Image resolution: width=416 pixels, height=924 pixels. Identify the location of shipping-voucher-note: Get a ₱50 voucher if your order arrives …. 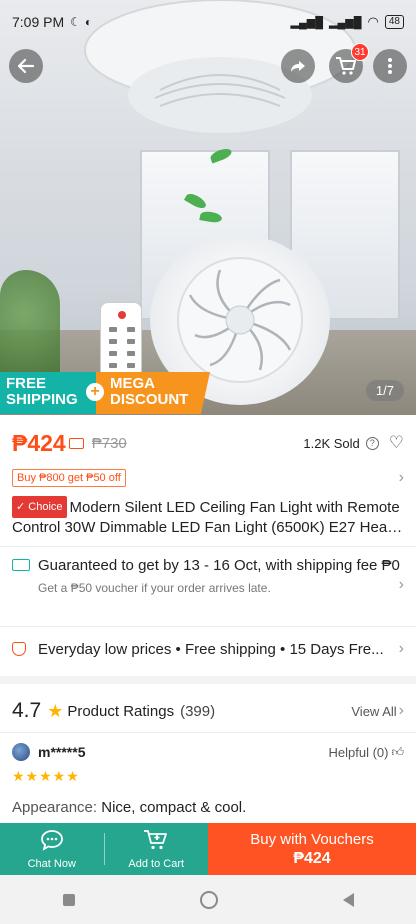
(154, 588).